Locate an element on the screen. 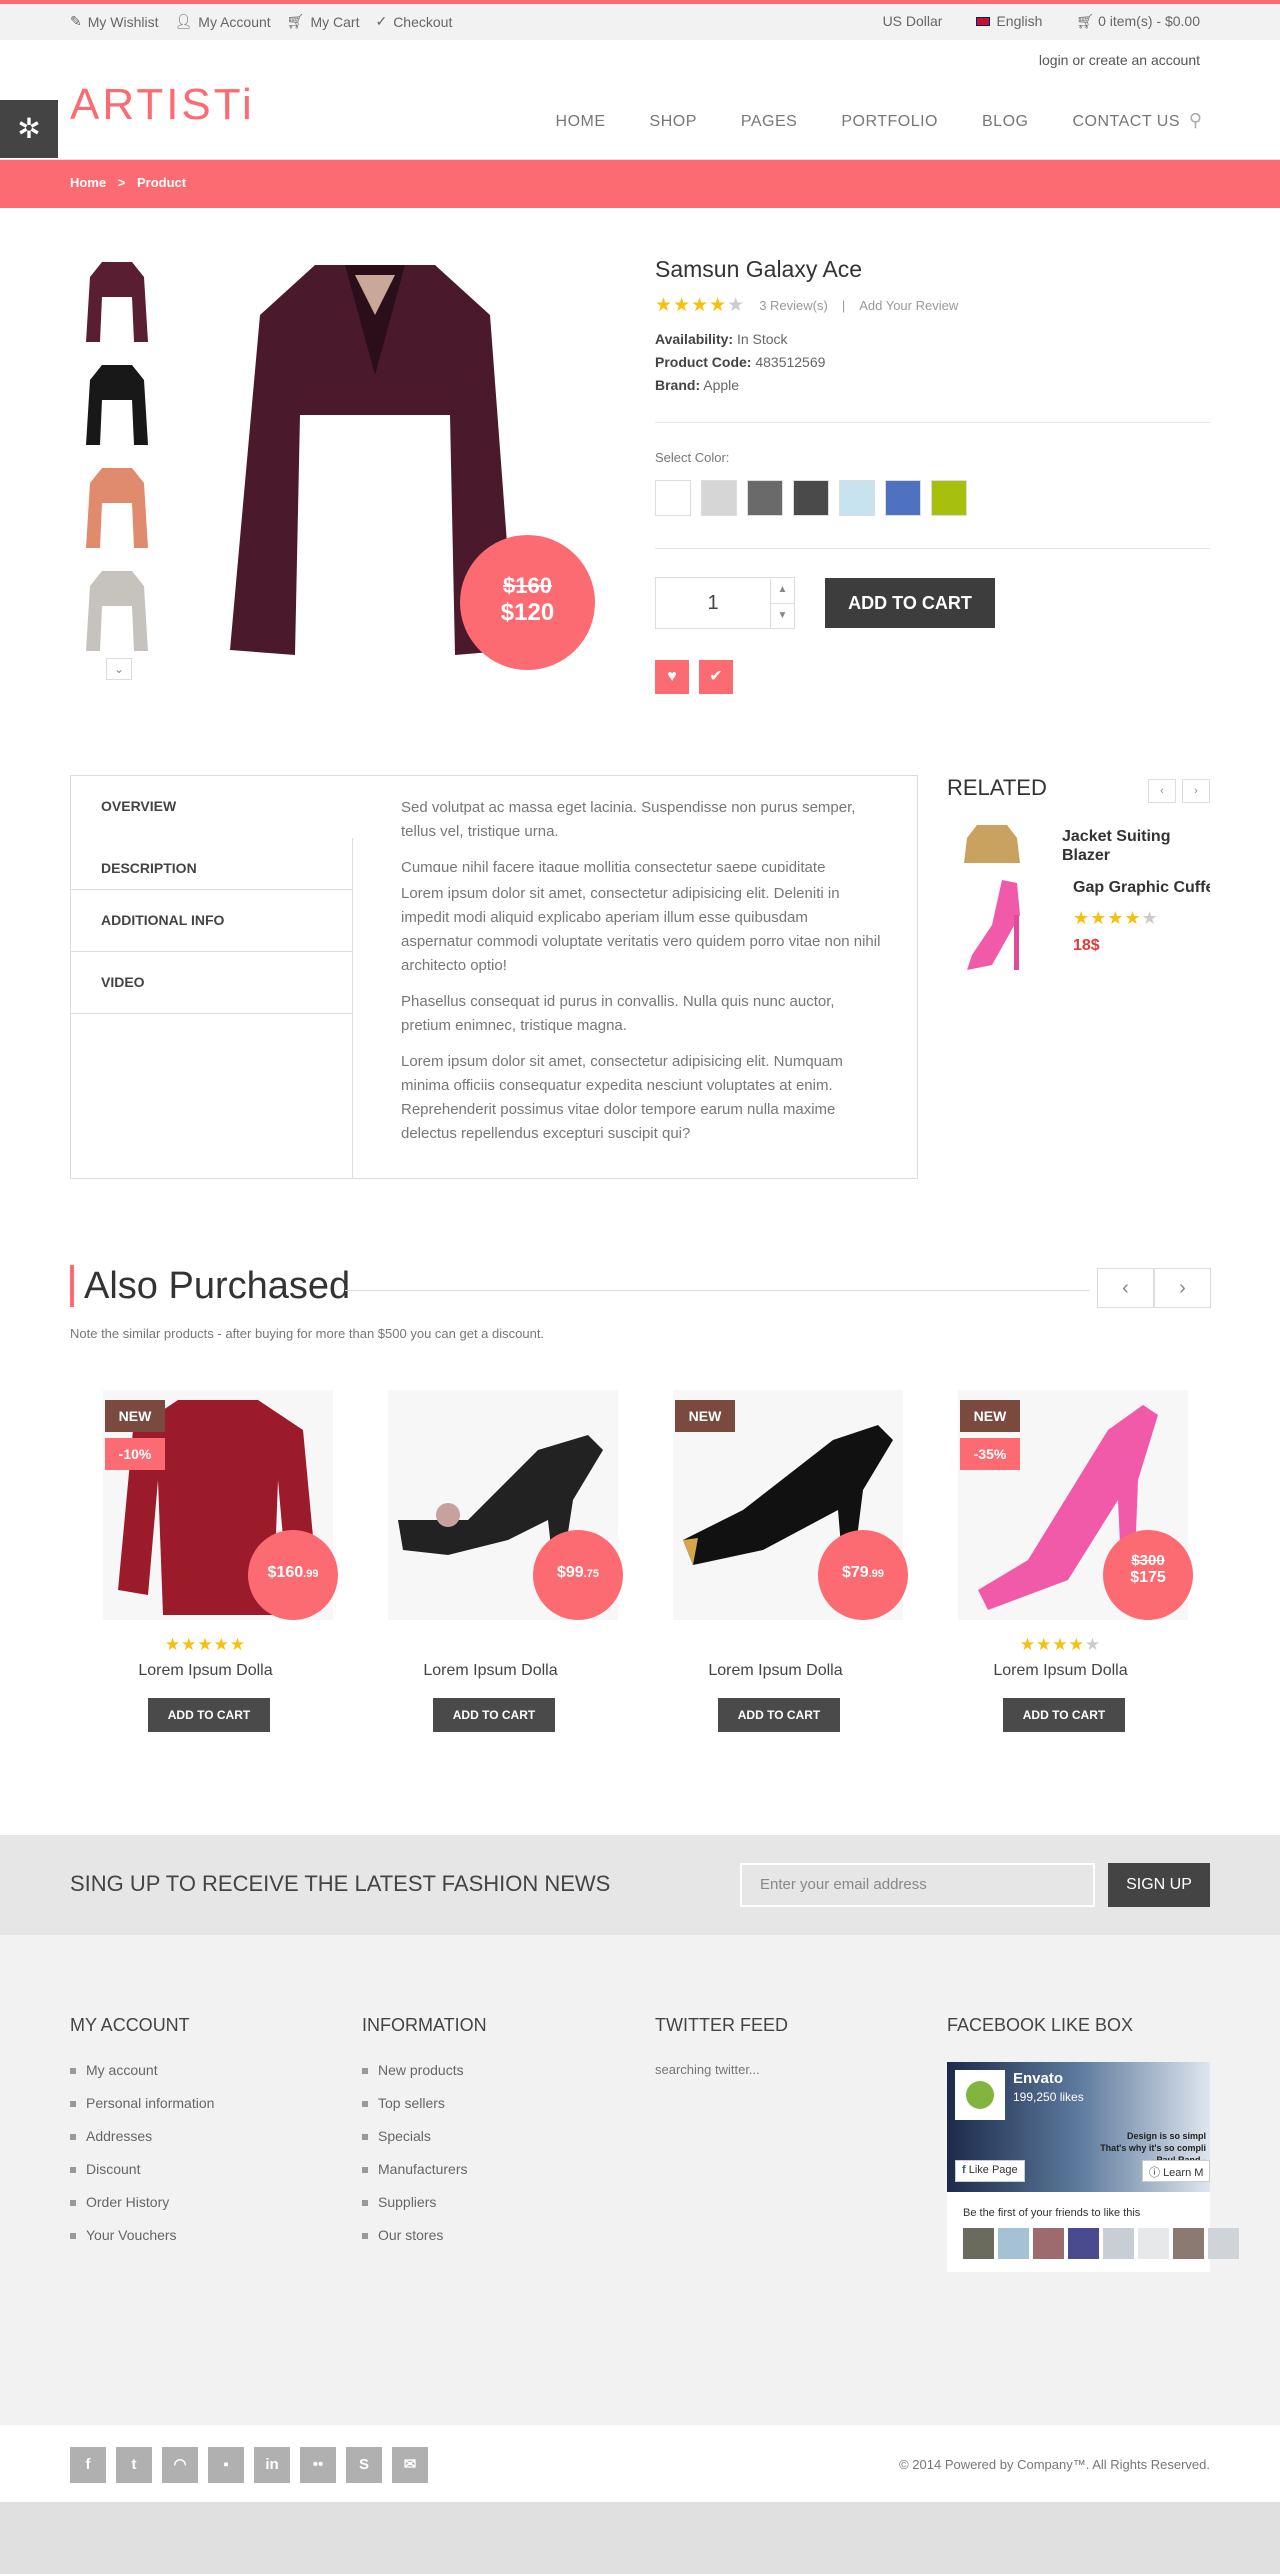 The image size is (1280, 2574). wishlist-button: ♥ is located at coordinates (672, 677).